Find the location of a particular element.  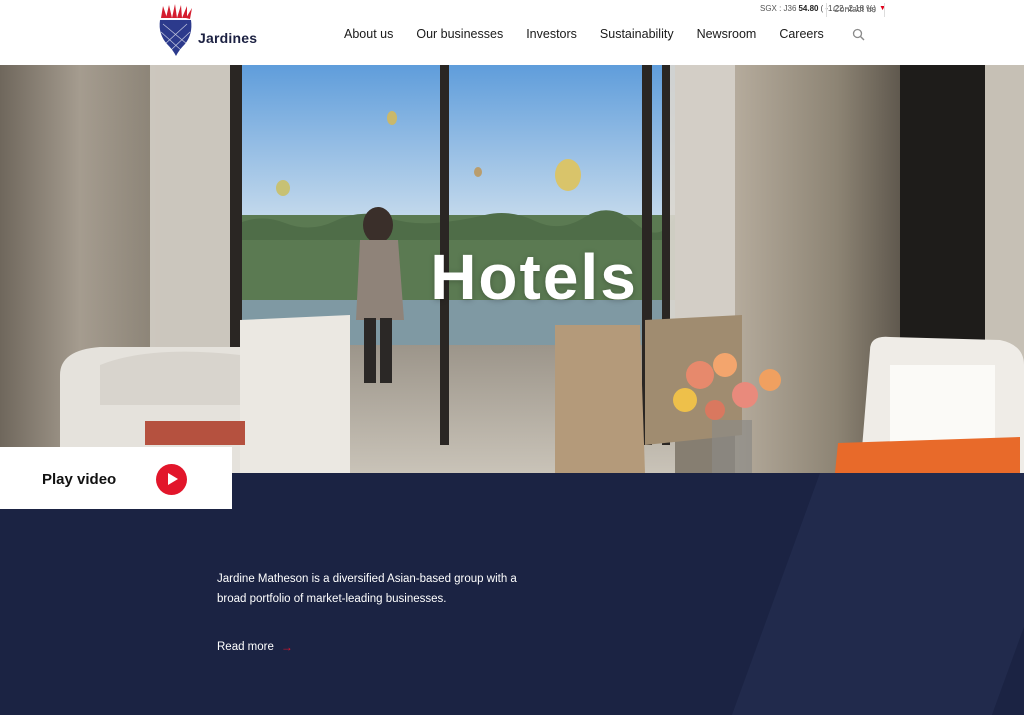

jardines-logo: Jardines is located at coordinates (206, 31).